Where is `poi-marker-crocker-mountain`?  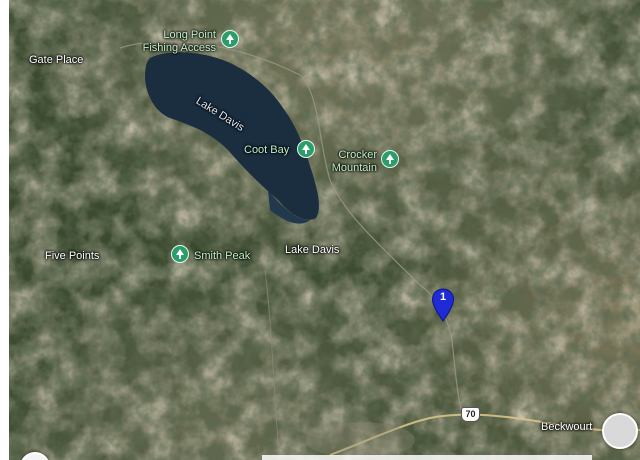 poi-marker-crocker-mountain is located at coordinates (390, 159).